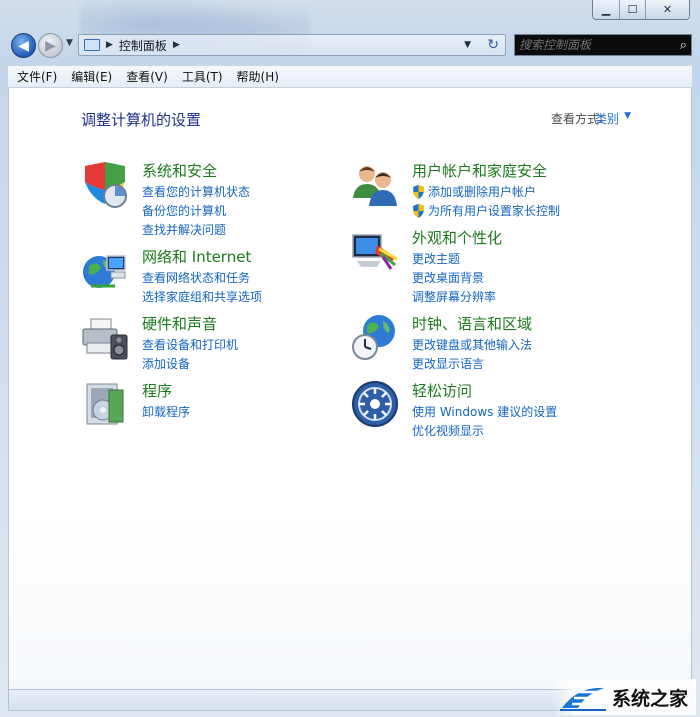  Describe the element at coordinates (683, 45) in the screenshot. I see `search-icon: ⌕` at that location.